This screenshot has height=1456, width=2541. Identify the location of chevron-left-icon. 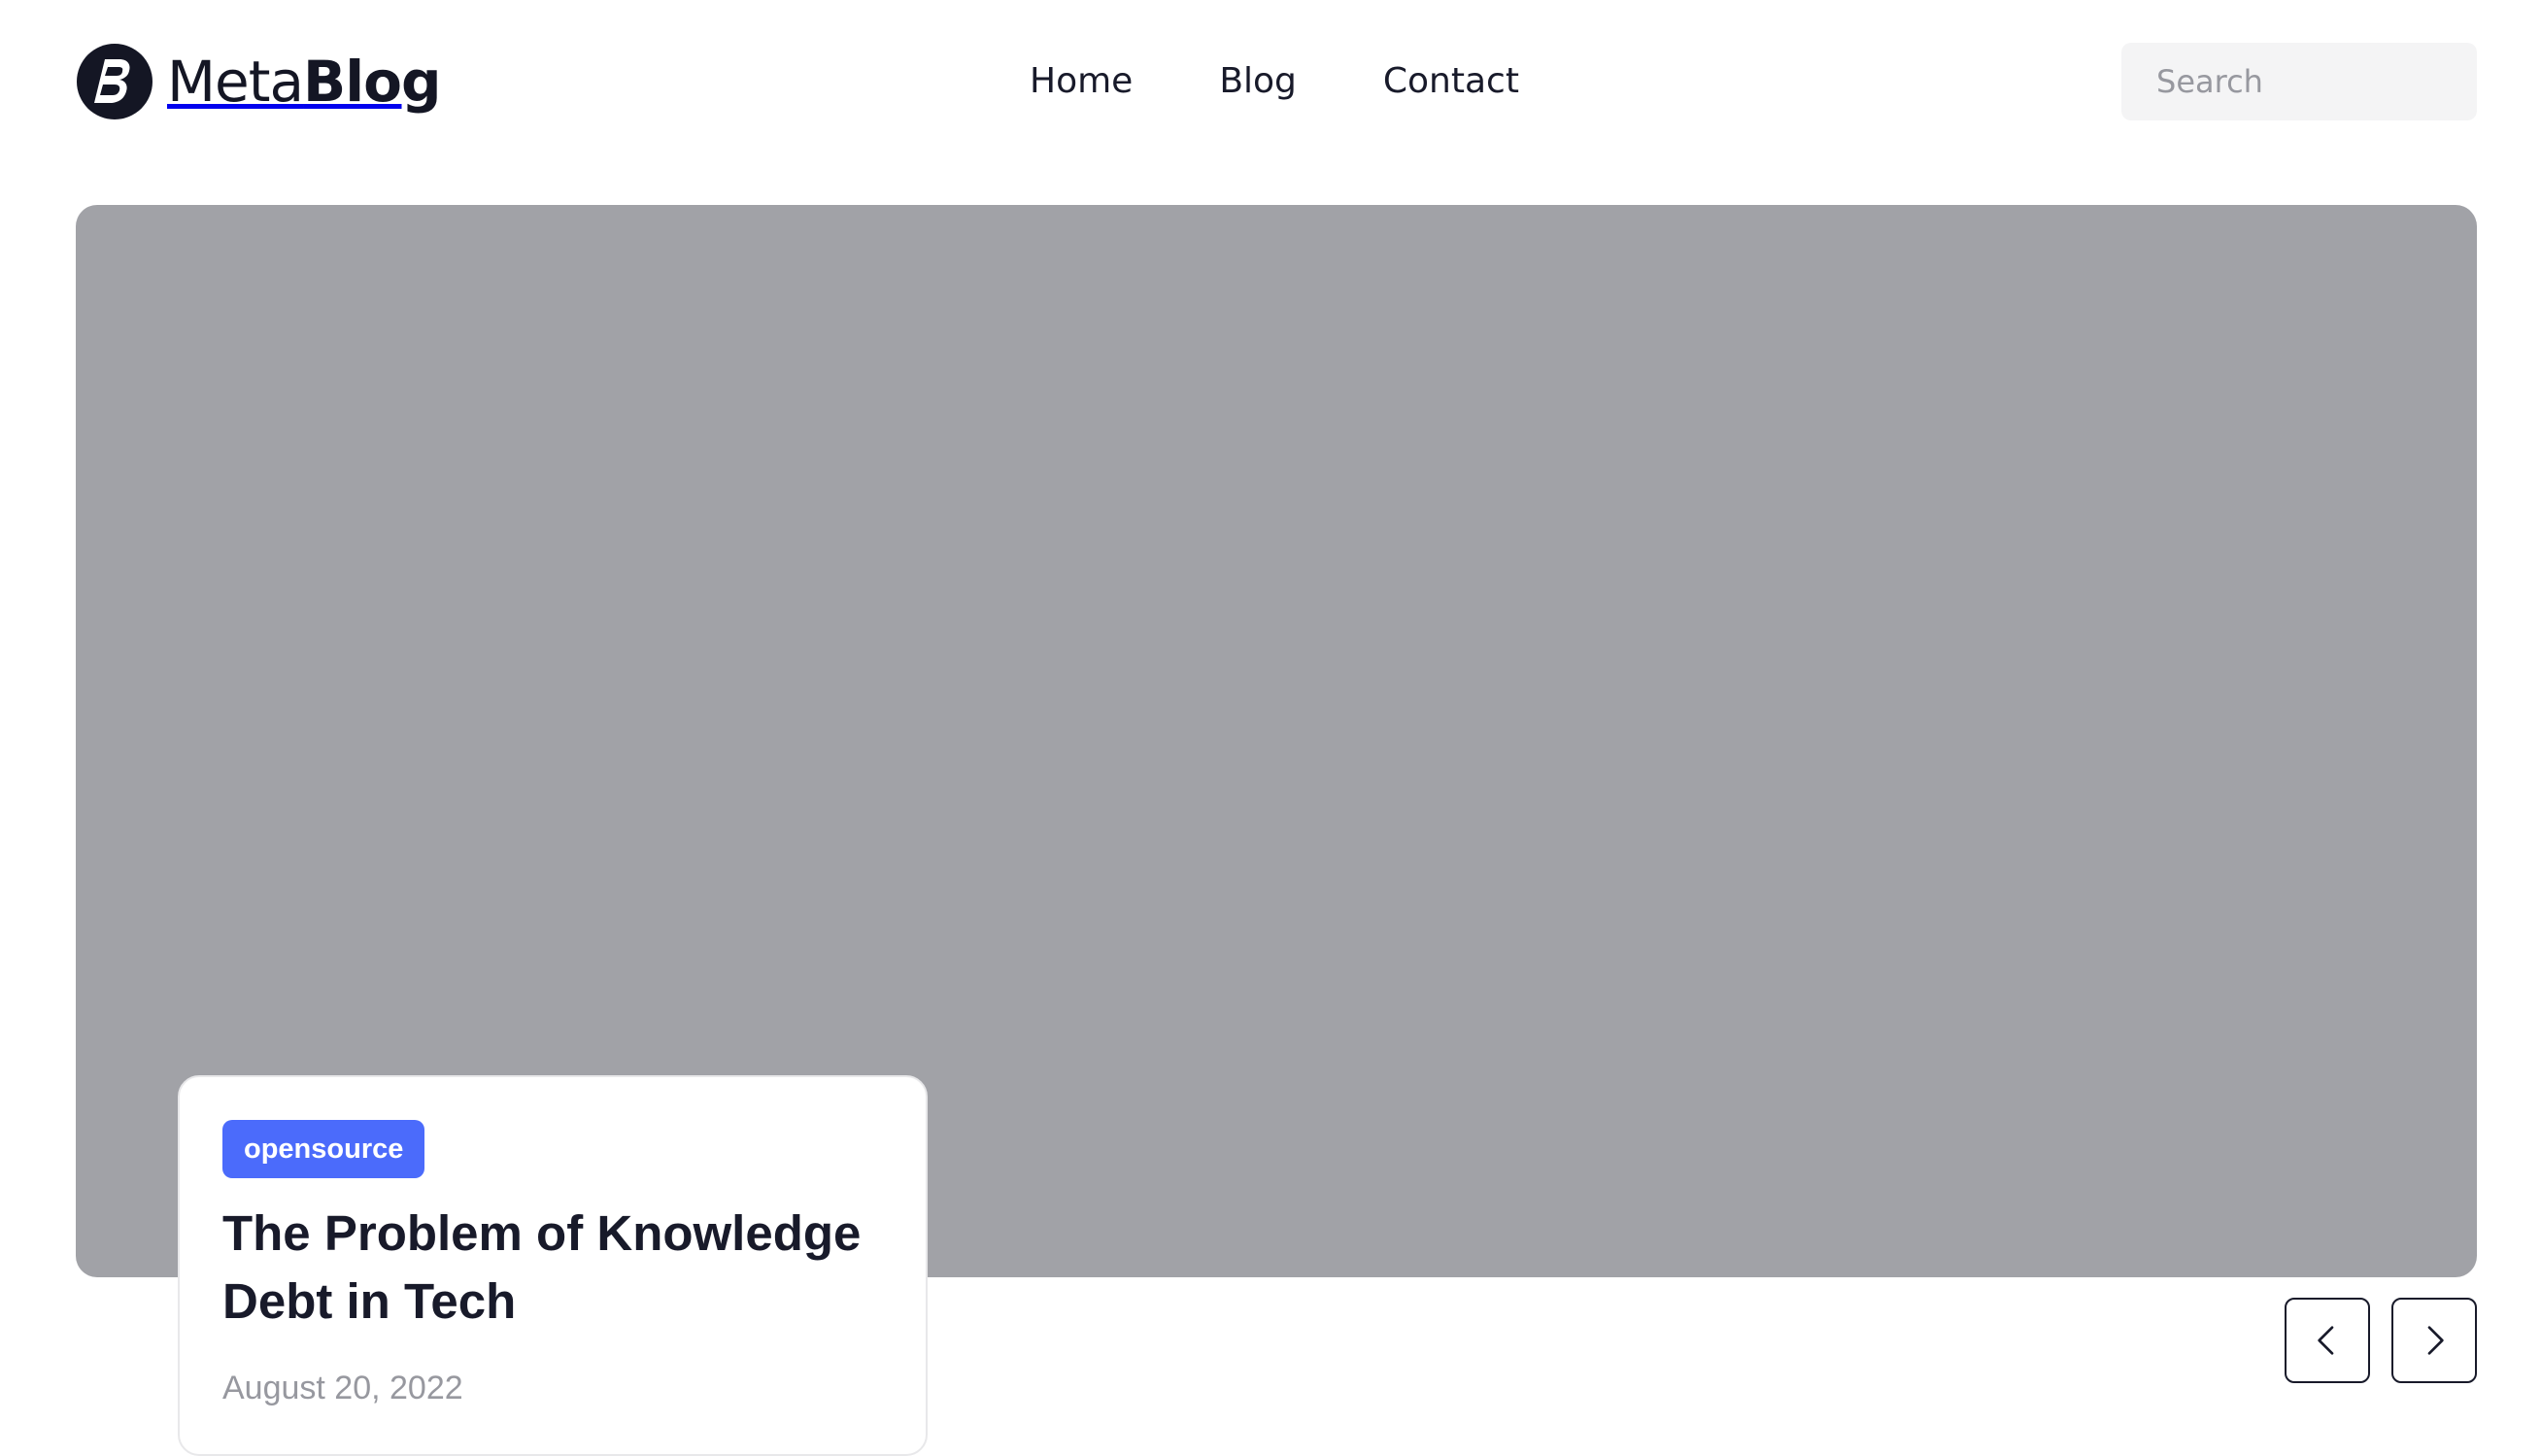
(2326, 1340).